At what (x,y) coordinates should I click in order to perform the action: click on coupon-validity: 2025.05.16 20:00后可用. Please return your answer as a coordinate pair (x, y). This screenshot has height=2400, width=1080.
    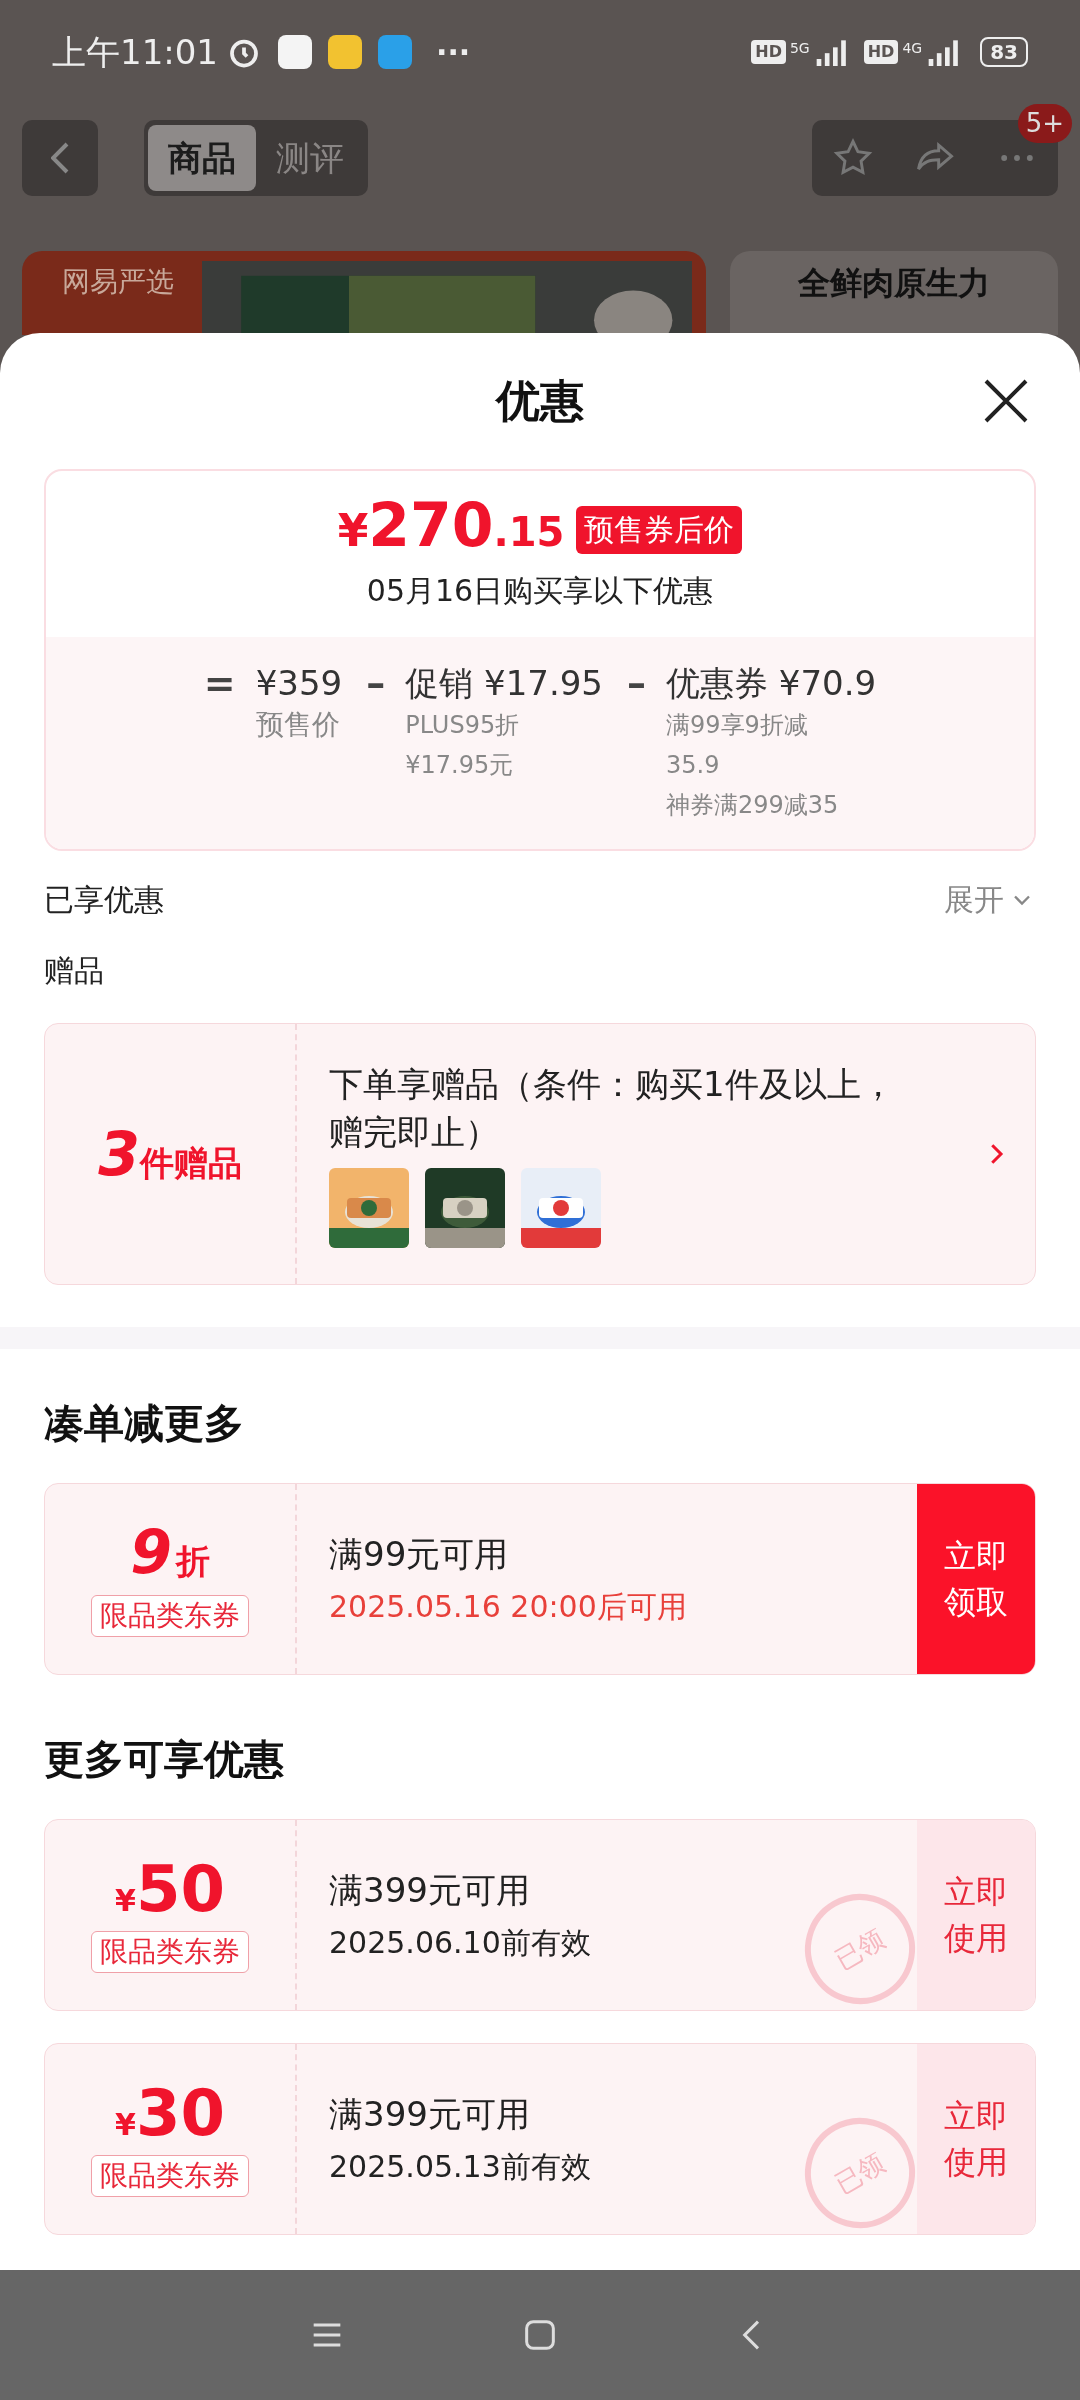
    Looking at the image, I should click on (508, 1607).